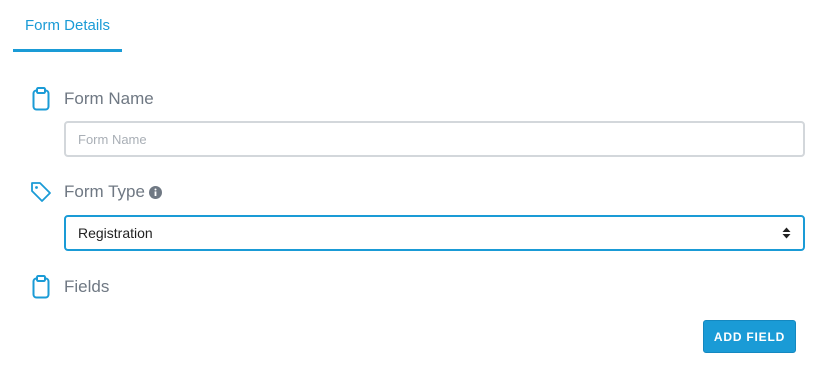  What do you see at coordinates (87, 286) in the screenshot?
I see `fields-label: Fields` at bounding box center [87, 286].